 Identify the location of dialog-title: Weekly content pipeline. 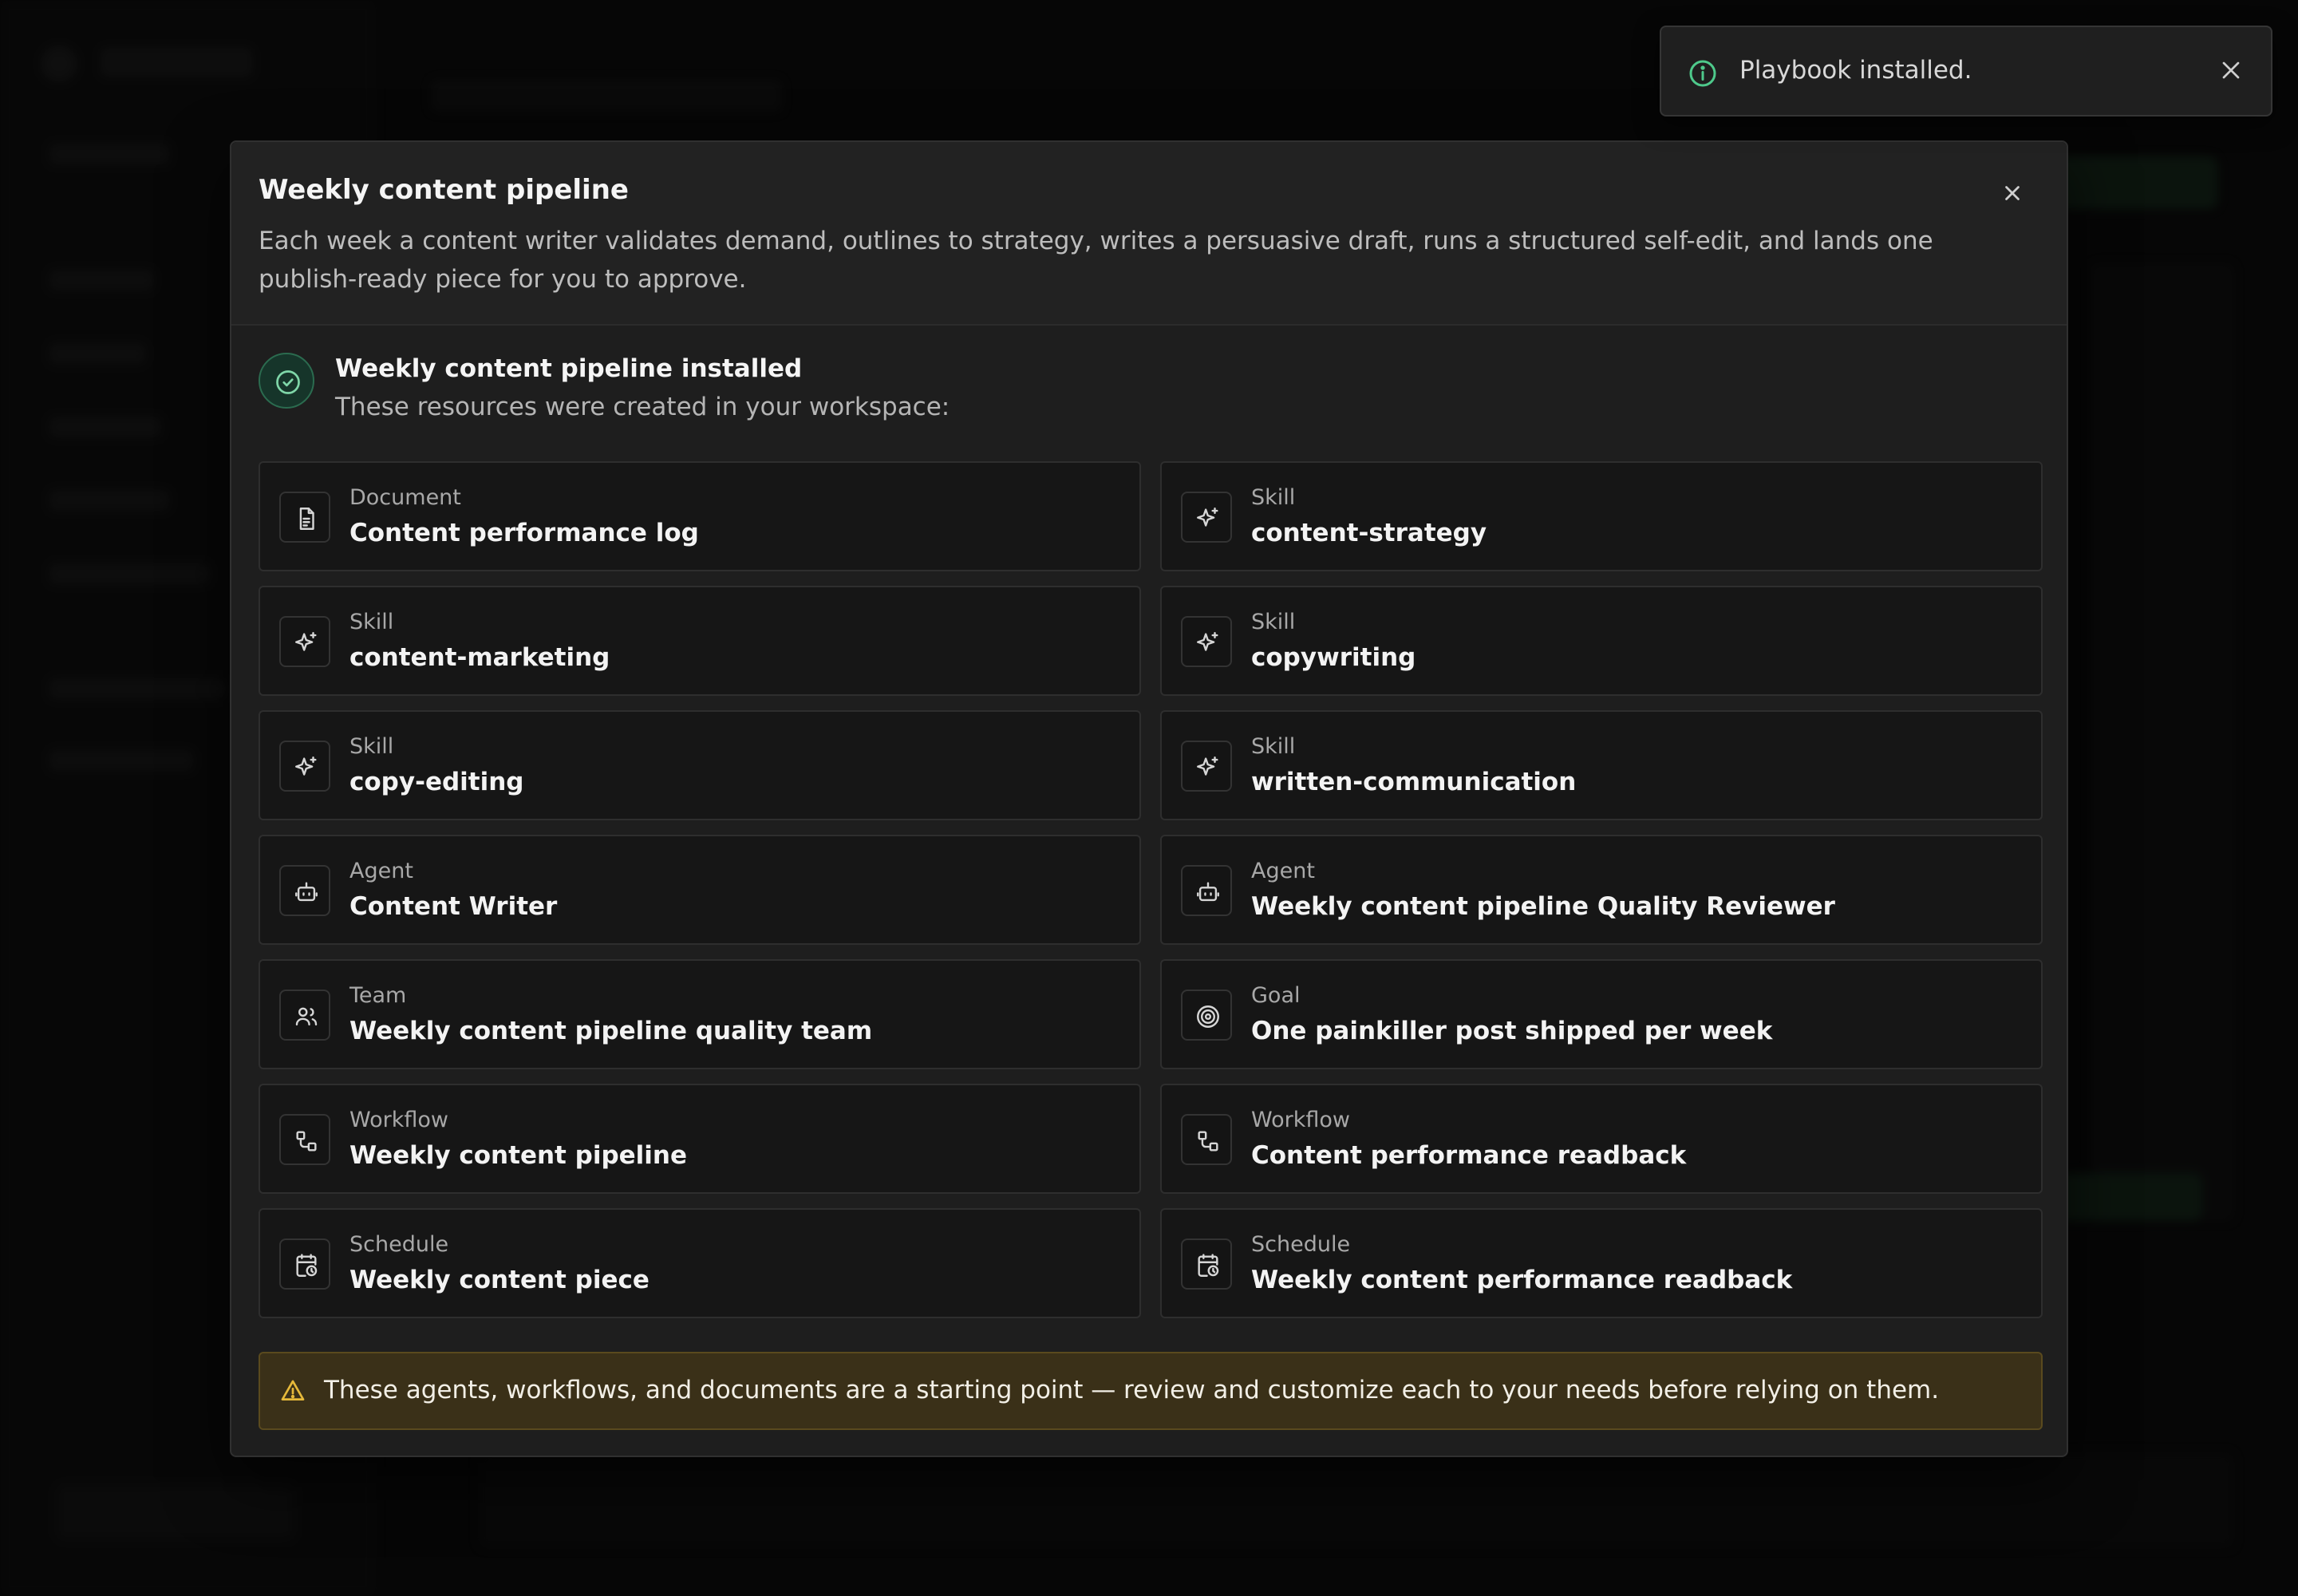
(444, 190).